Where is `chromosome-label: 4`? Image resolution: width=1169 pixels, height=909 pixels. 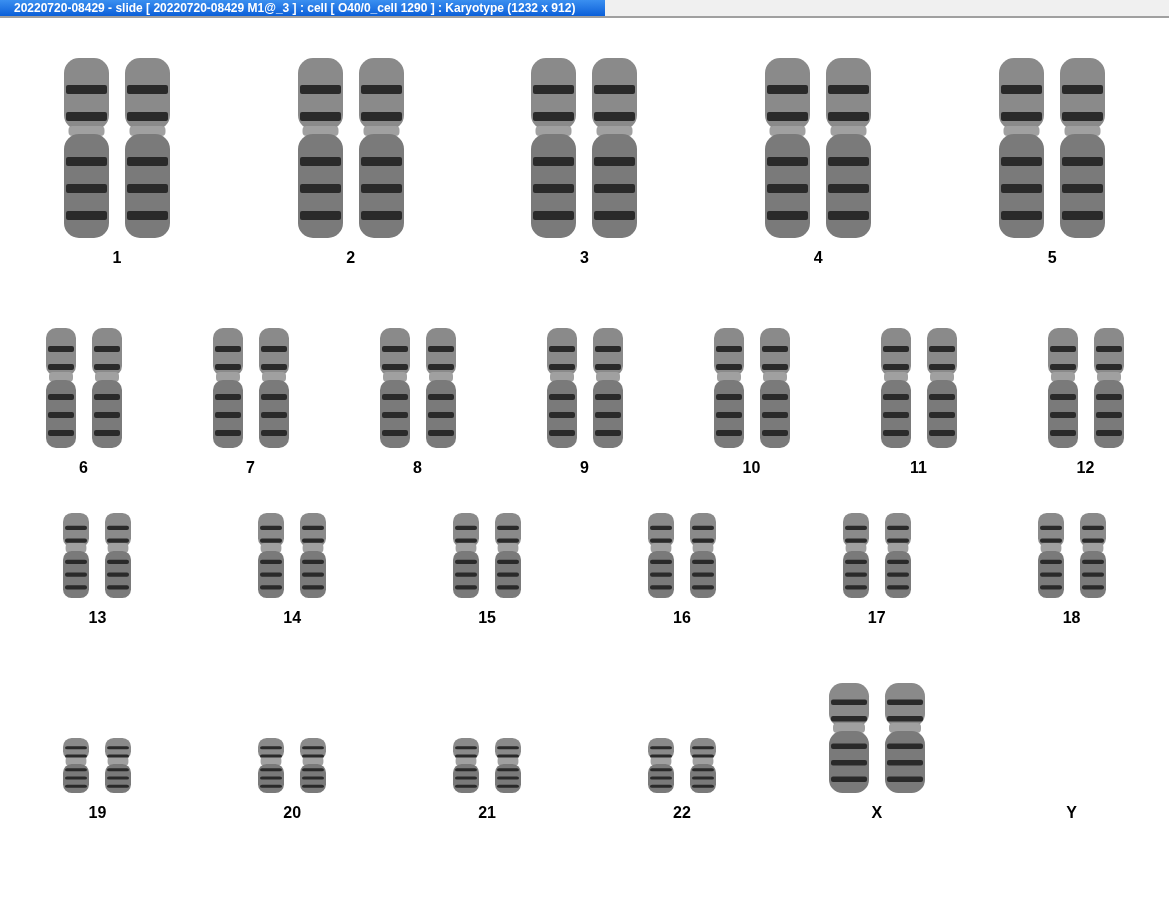
chromosome-label: 4 is located at coordinates (818, 258).